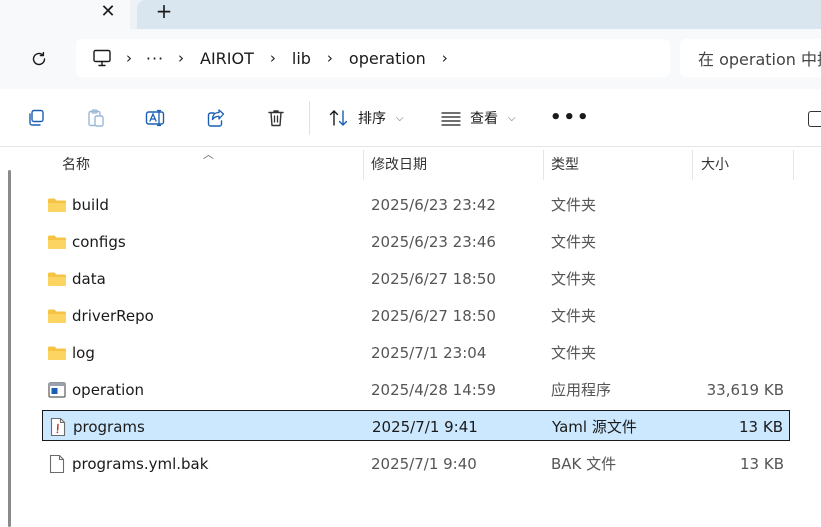 Image resolution: width=821 pixels, height=527 pixels. I want to click on more-options-button: •••, so click(570, 117).